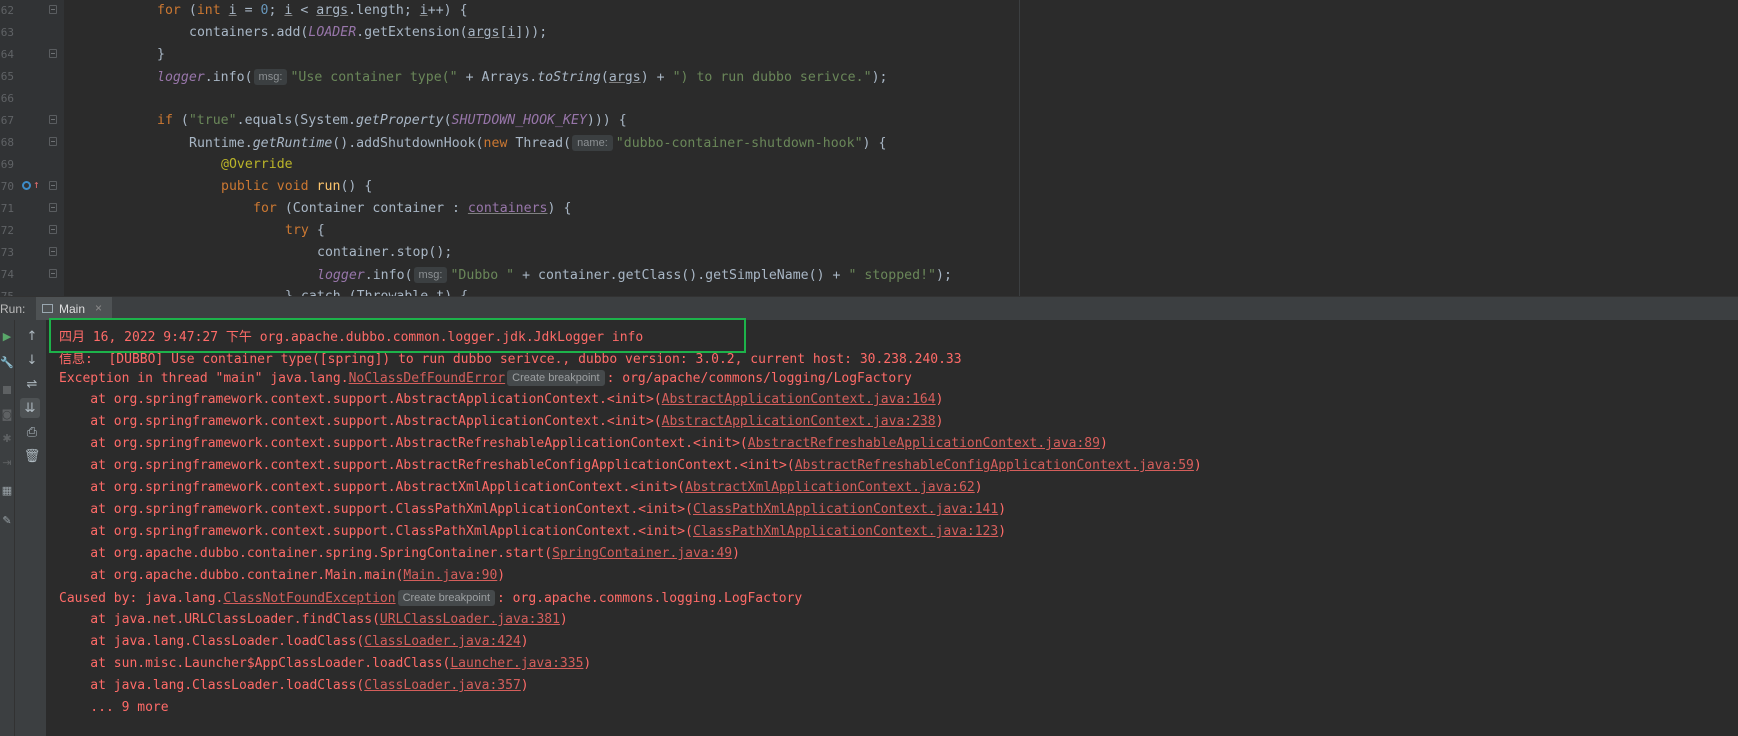 This screenshot has height=736, width=1738. I want to click on line-number: 64, so click(7, 54).